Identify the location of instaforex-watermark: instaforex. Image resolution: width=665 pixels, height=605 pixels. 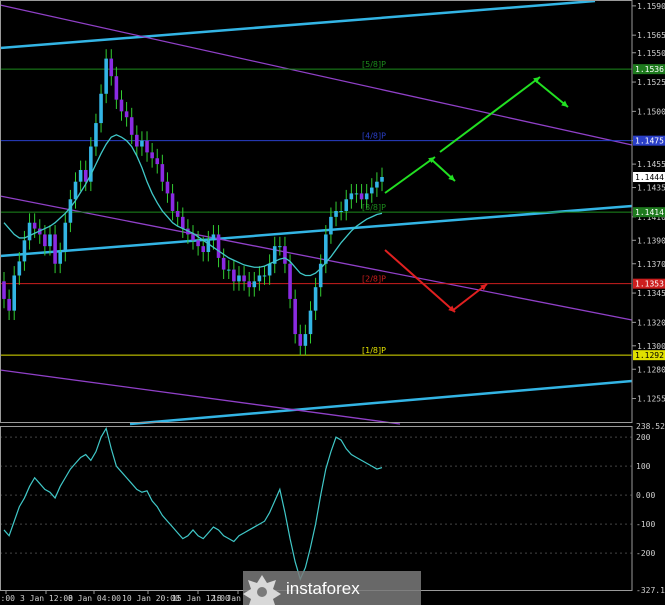
(332, 588).